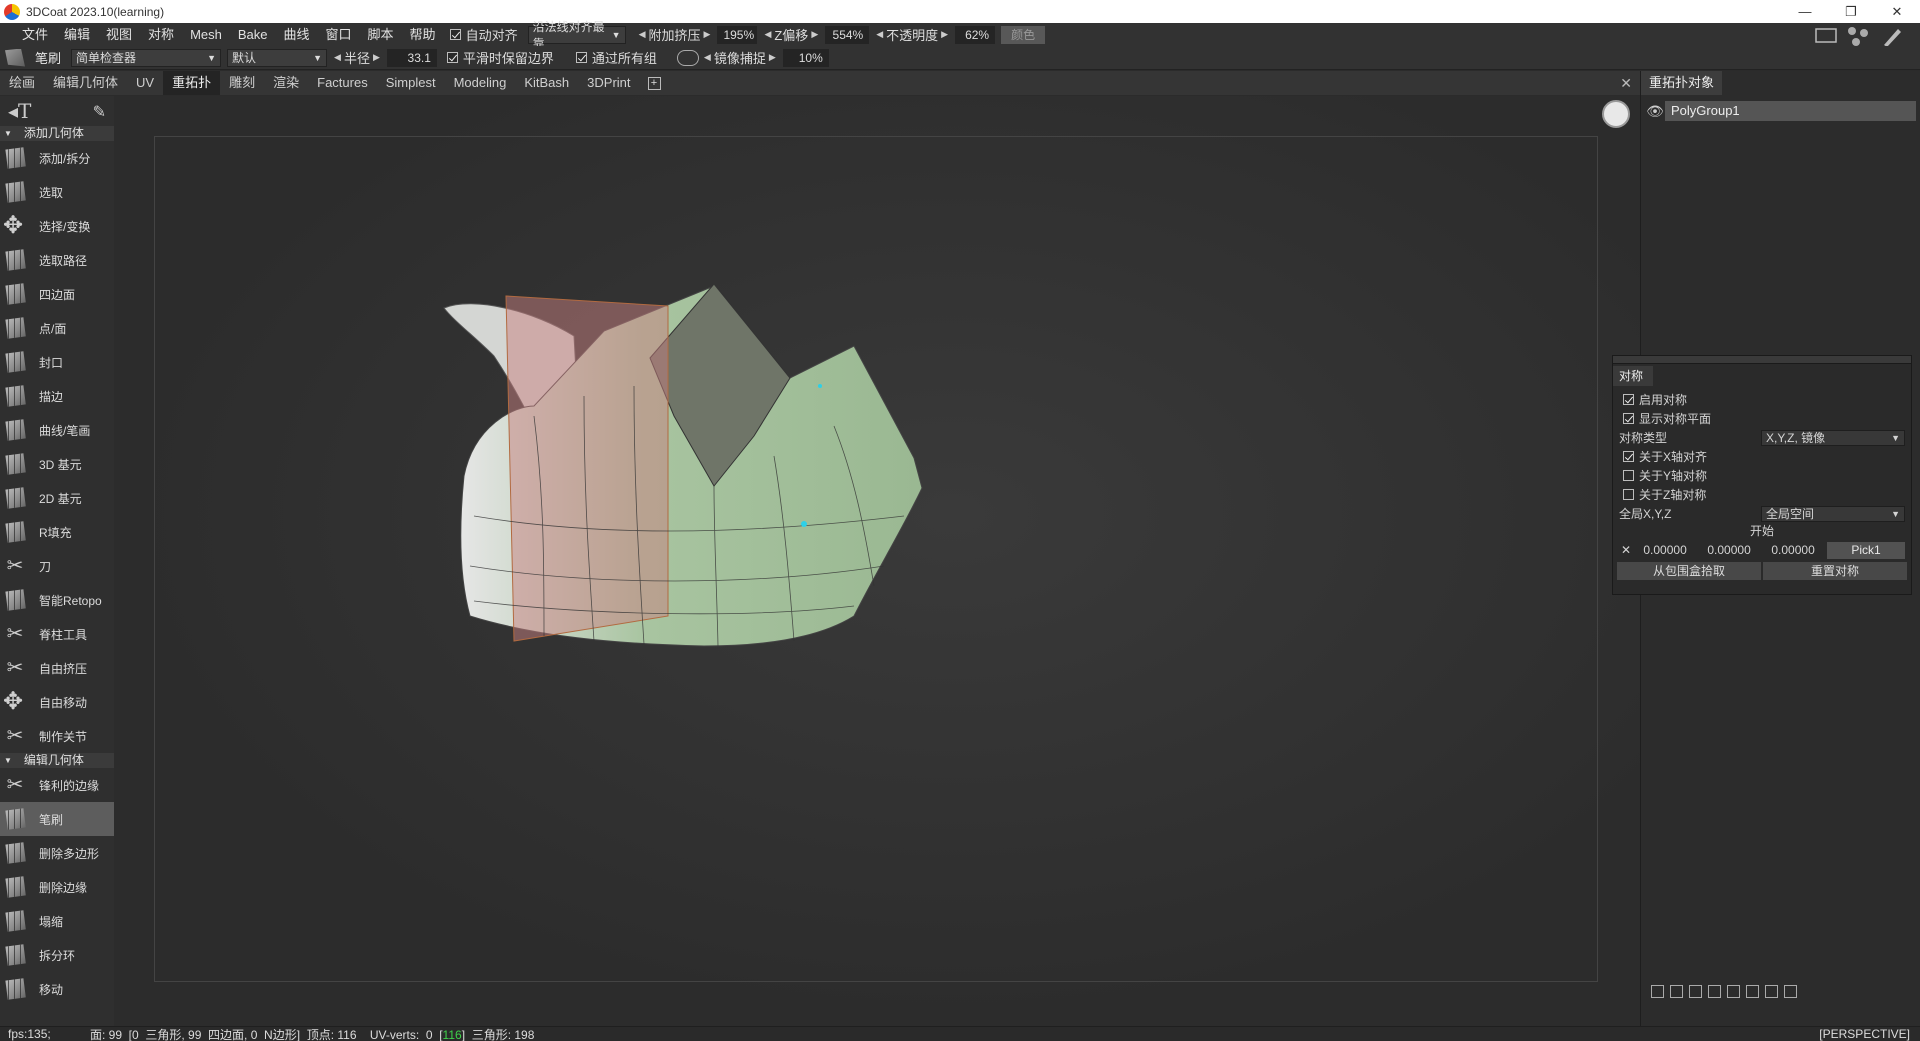 This screenshot has height=1041, width=1920. I want to click on about-z-checkbox, so click(1628, 494).